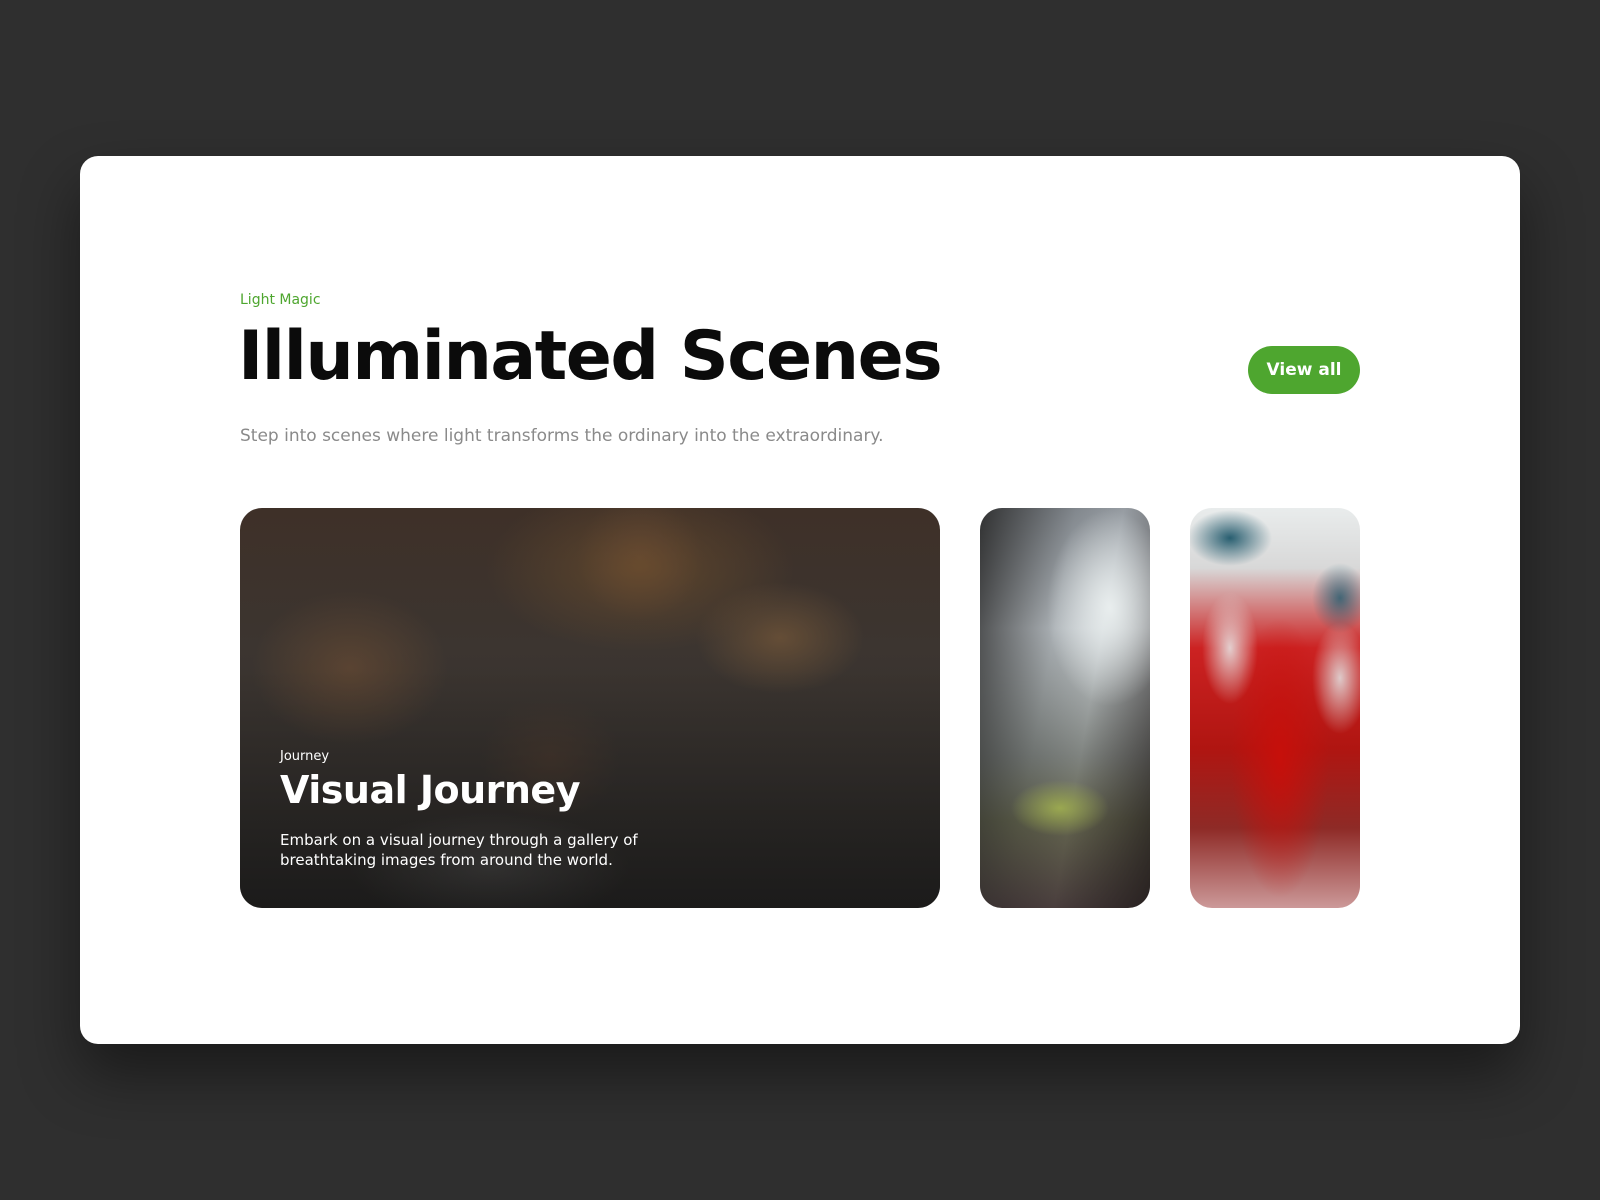 This screenshot has height=1200, width=1600. What do you see at coordinates (280, 300) in the screenshot?
I see `section-eyebrow: Light Magic` at bounding box center [280, 300].